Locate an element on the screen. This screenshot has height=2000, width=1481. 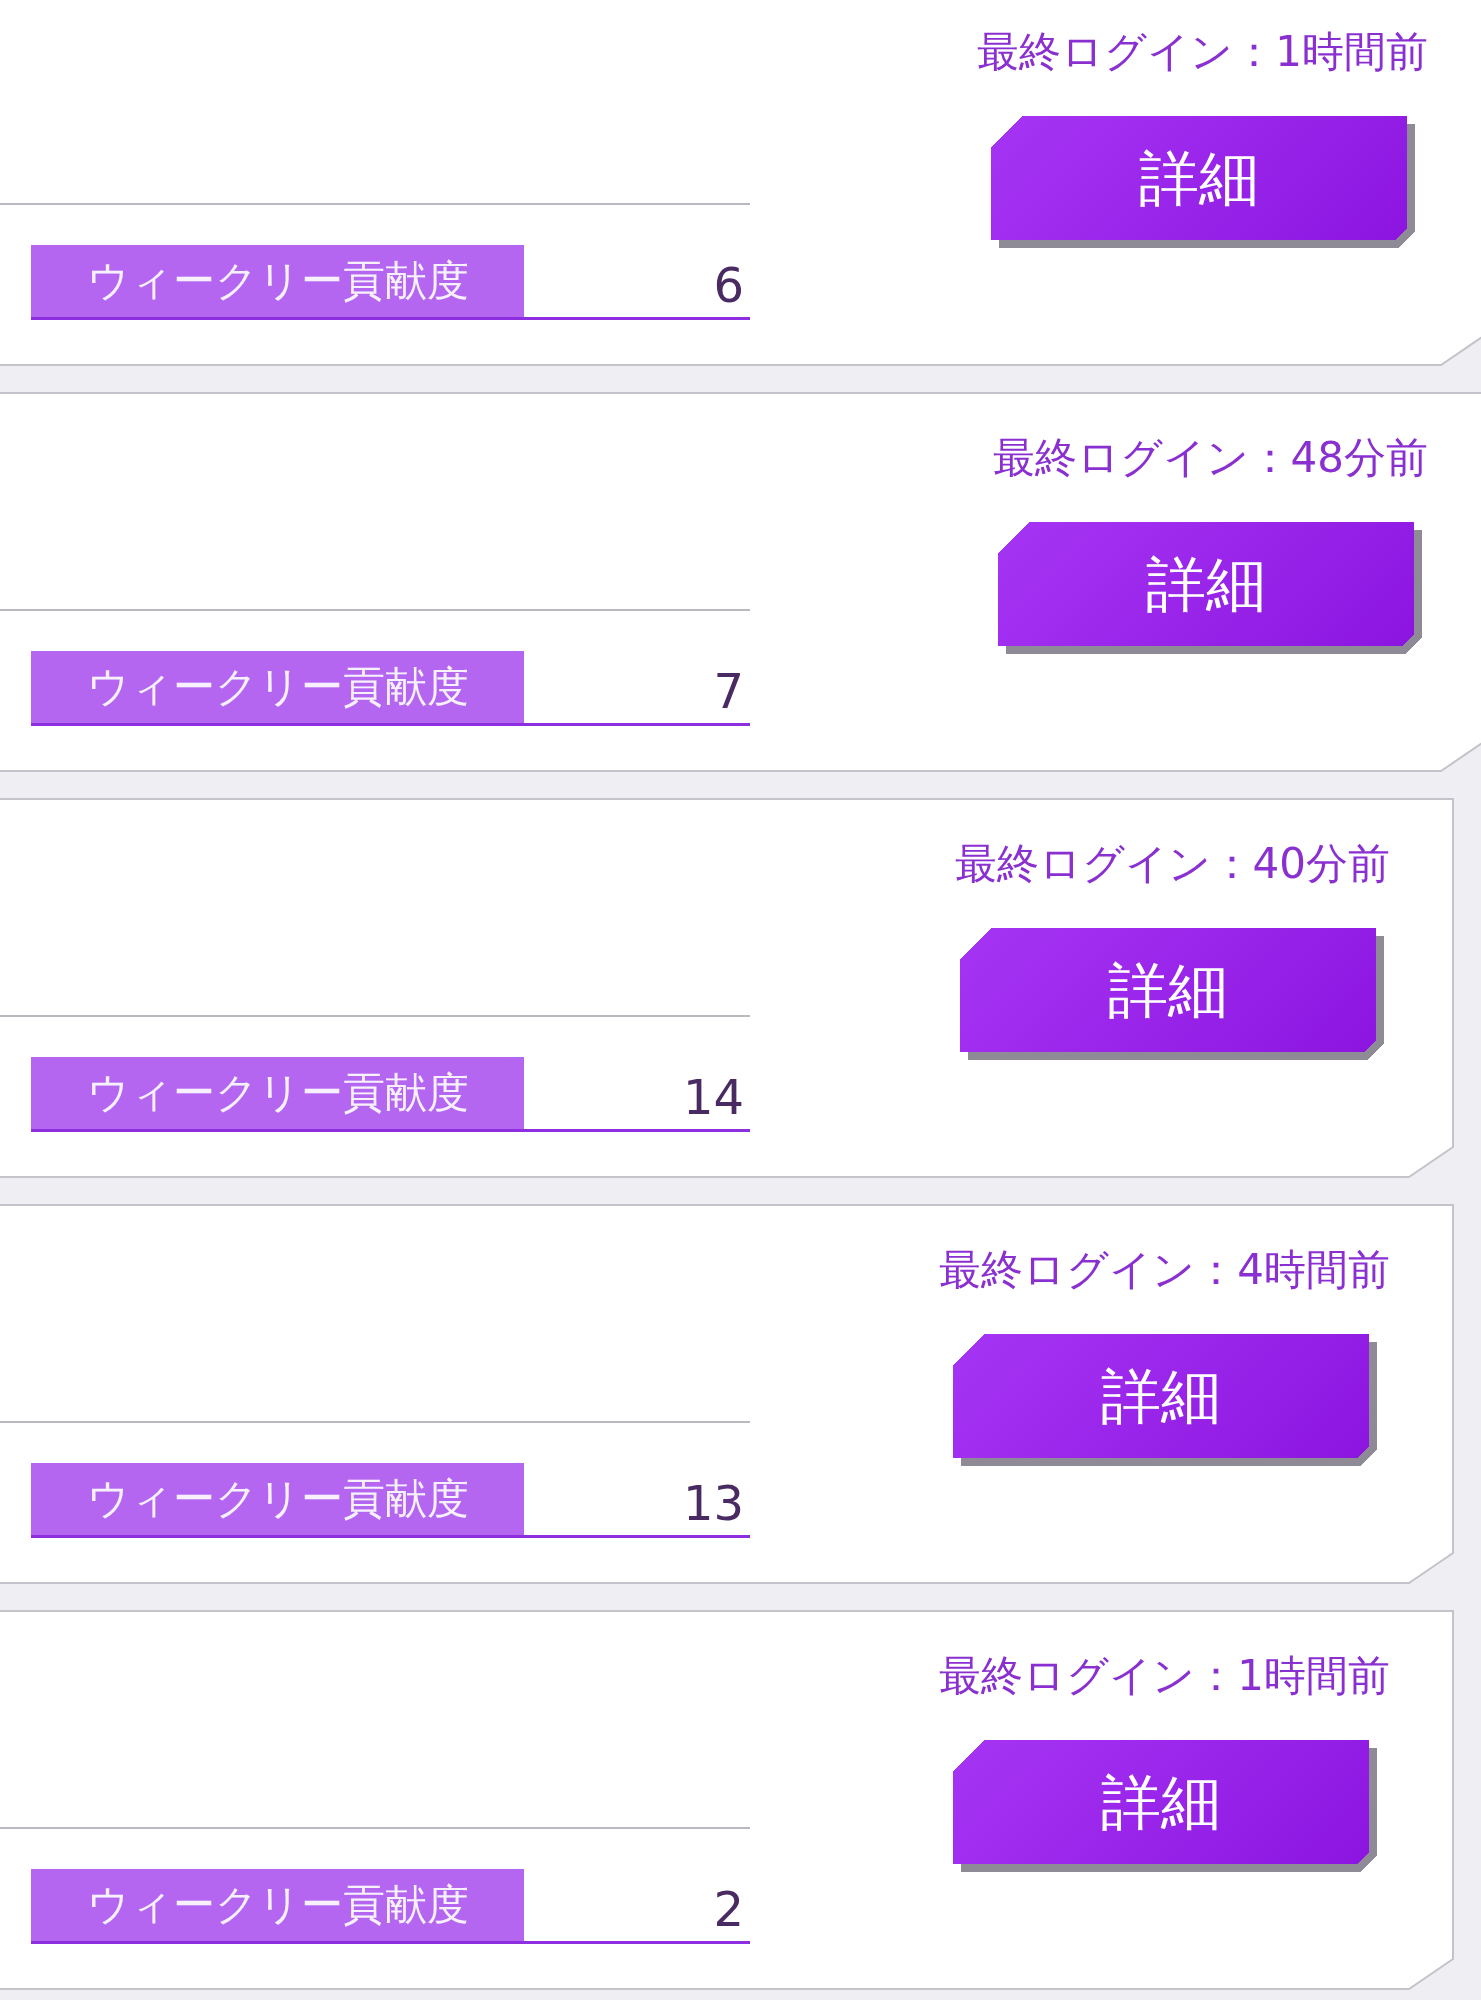
contribution-value: 14 is located at coordinates (713, 1100).